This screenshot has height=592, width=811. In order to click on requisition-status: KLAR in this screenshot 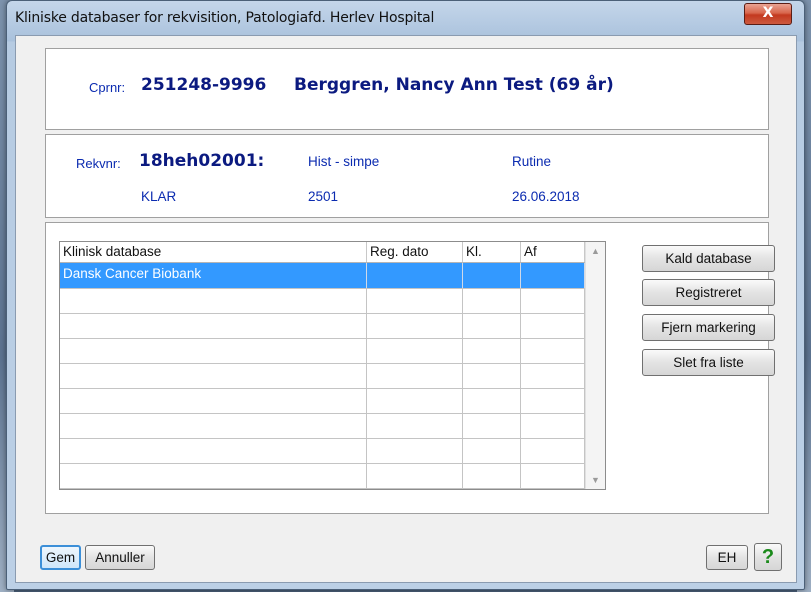, I will do `click(159, 196)`.